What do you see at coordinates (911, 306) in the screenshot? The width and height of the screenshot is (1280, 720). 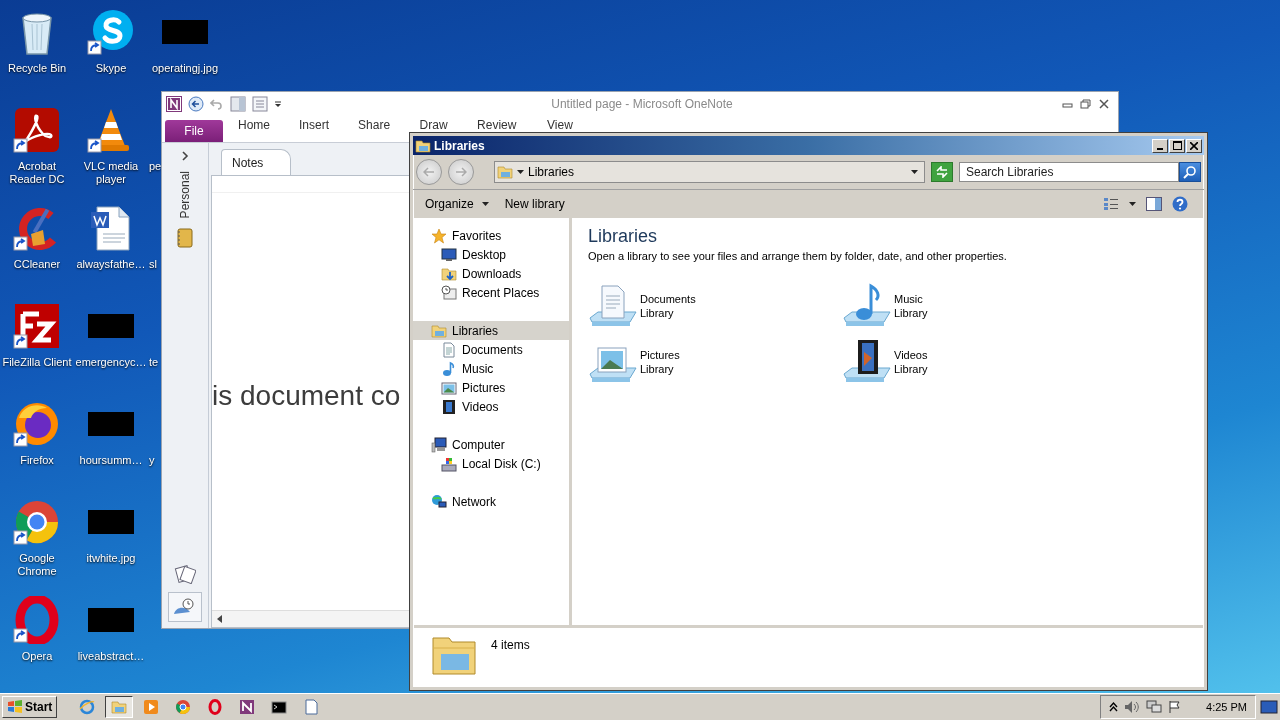 I see `library-label: Music Library` at bounding box center [911, 306].